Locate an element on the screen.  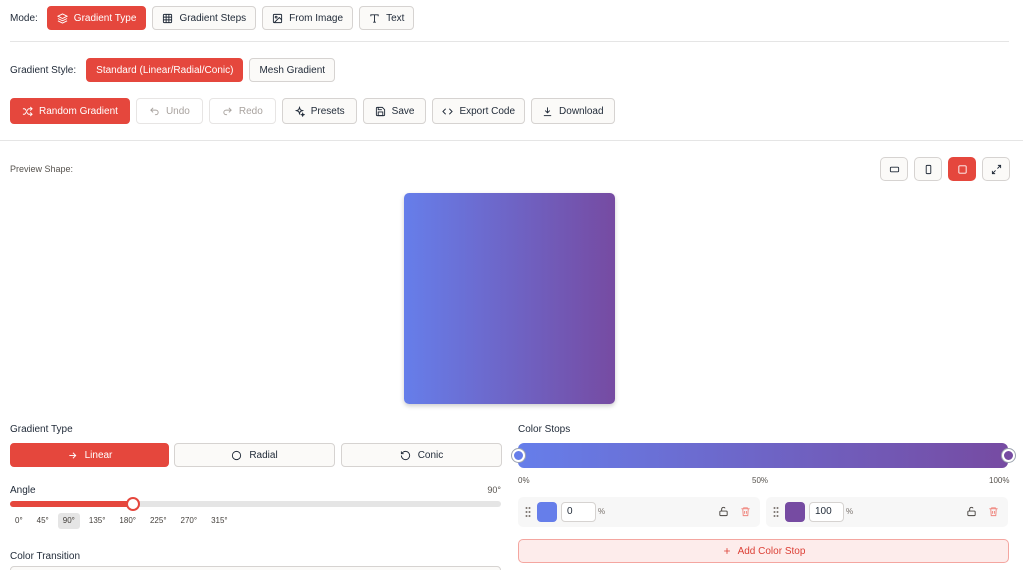
angle-preset-button: 225° is located at coordinates (158, 521).